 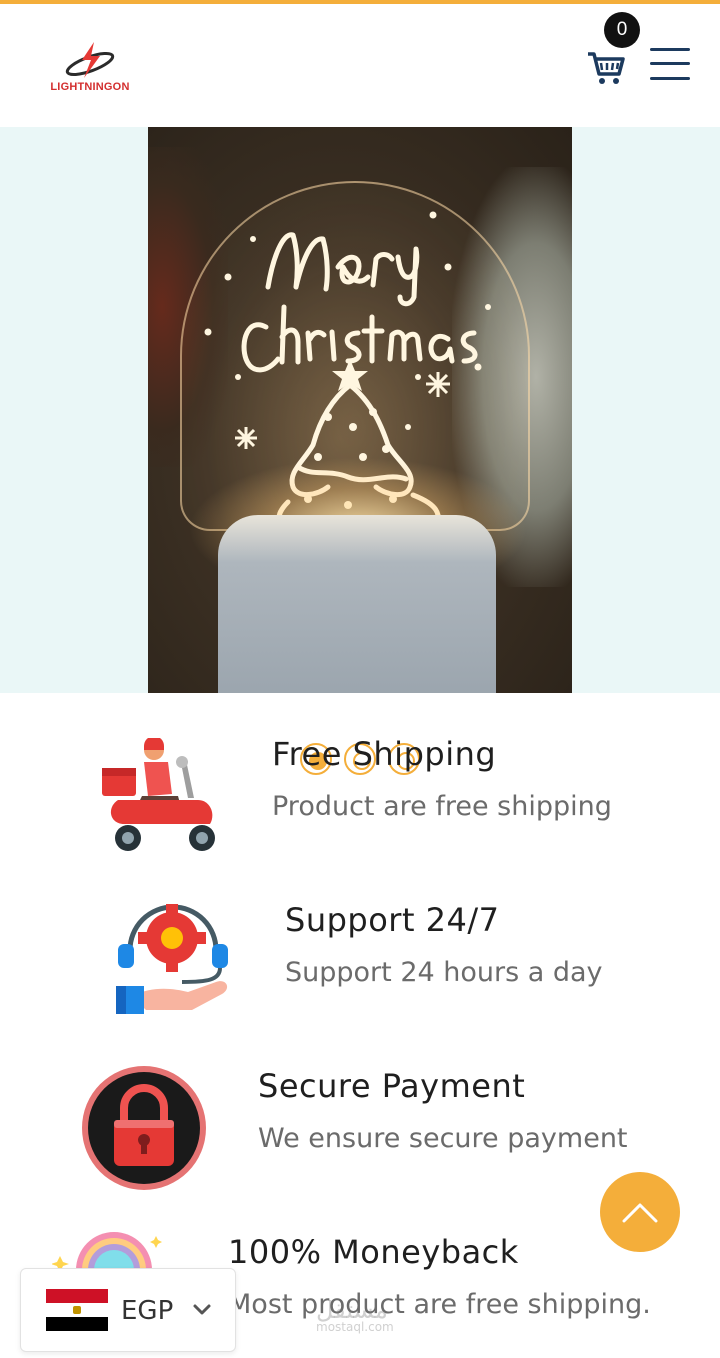 I want to click on feature-subtitle: Most product are free shipping., so click(x=439, y=1304).